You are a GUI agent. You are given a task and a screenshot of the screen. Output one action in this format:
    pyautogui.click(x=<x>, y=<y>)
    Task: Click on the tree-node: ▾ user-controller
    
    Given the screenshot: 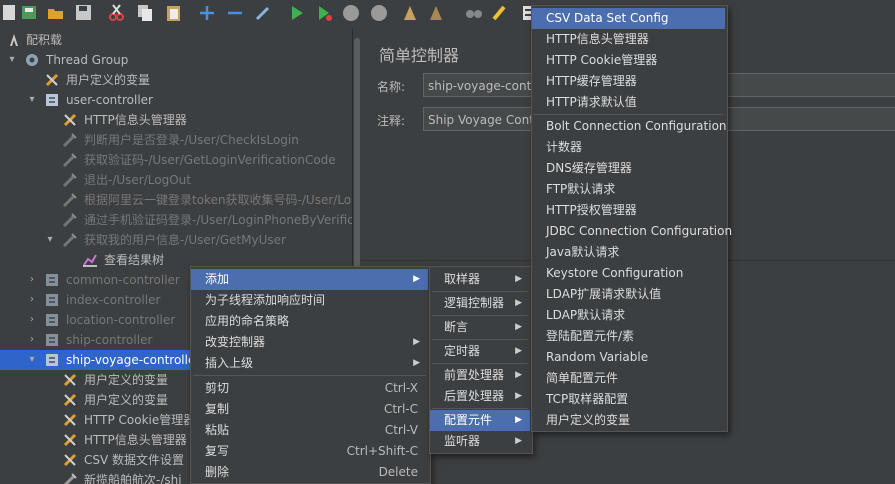 What is the action you would take?
    pyautogui.click(x=189, y=100)
    